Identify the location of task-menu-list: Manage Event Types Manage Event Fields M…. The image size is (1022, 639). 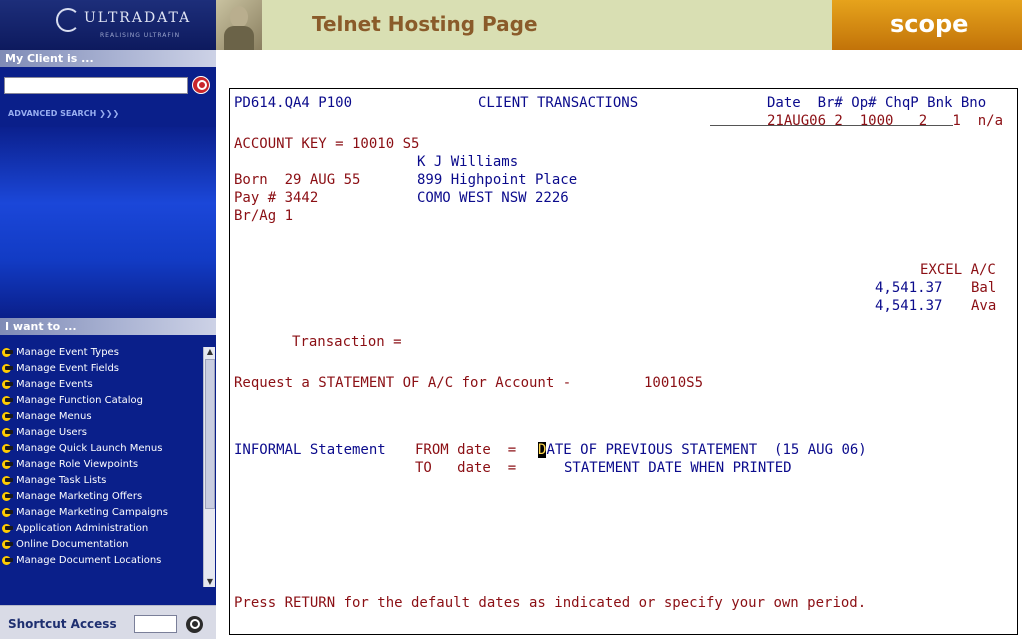
(103, 459).